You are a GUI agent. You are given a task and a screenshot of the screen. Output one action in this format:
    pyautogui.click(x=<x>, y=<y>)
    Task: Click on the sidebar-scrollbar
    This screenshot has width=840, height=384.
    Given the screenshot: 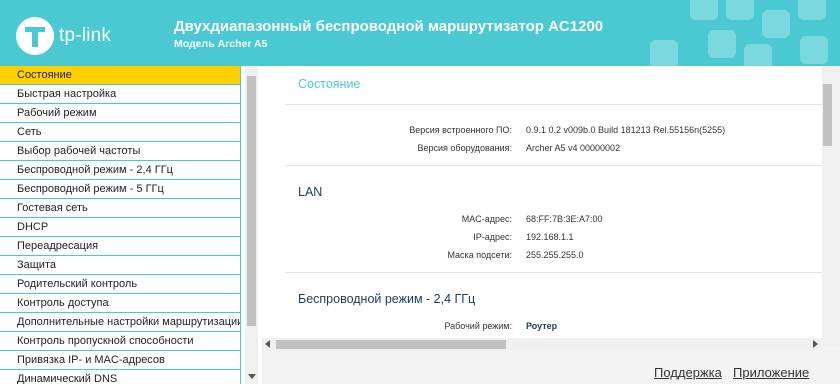 What is the action you would take?
    pyautogui.click(x=251, y=225)
    